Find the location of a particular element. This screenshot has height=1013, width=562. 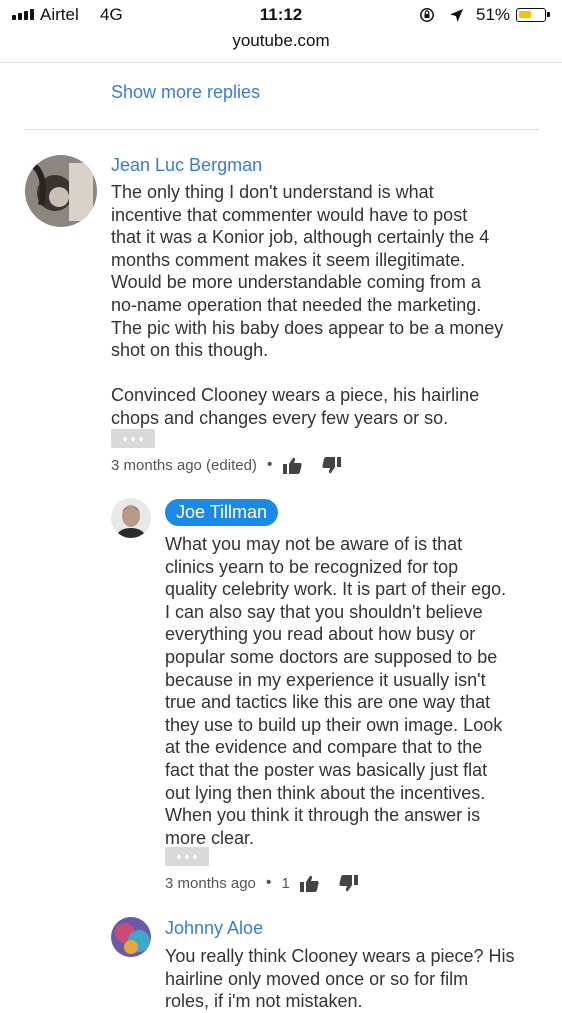

status-bar: Airtel 4G 11:12 51% youtube.com is located at coordinates (281, 25).